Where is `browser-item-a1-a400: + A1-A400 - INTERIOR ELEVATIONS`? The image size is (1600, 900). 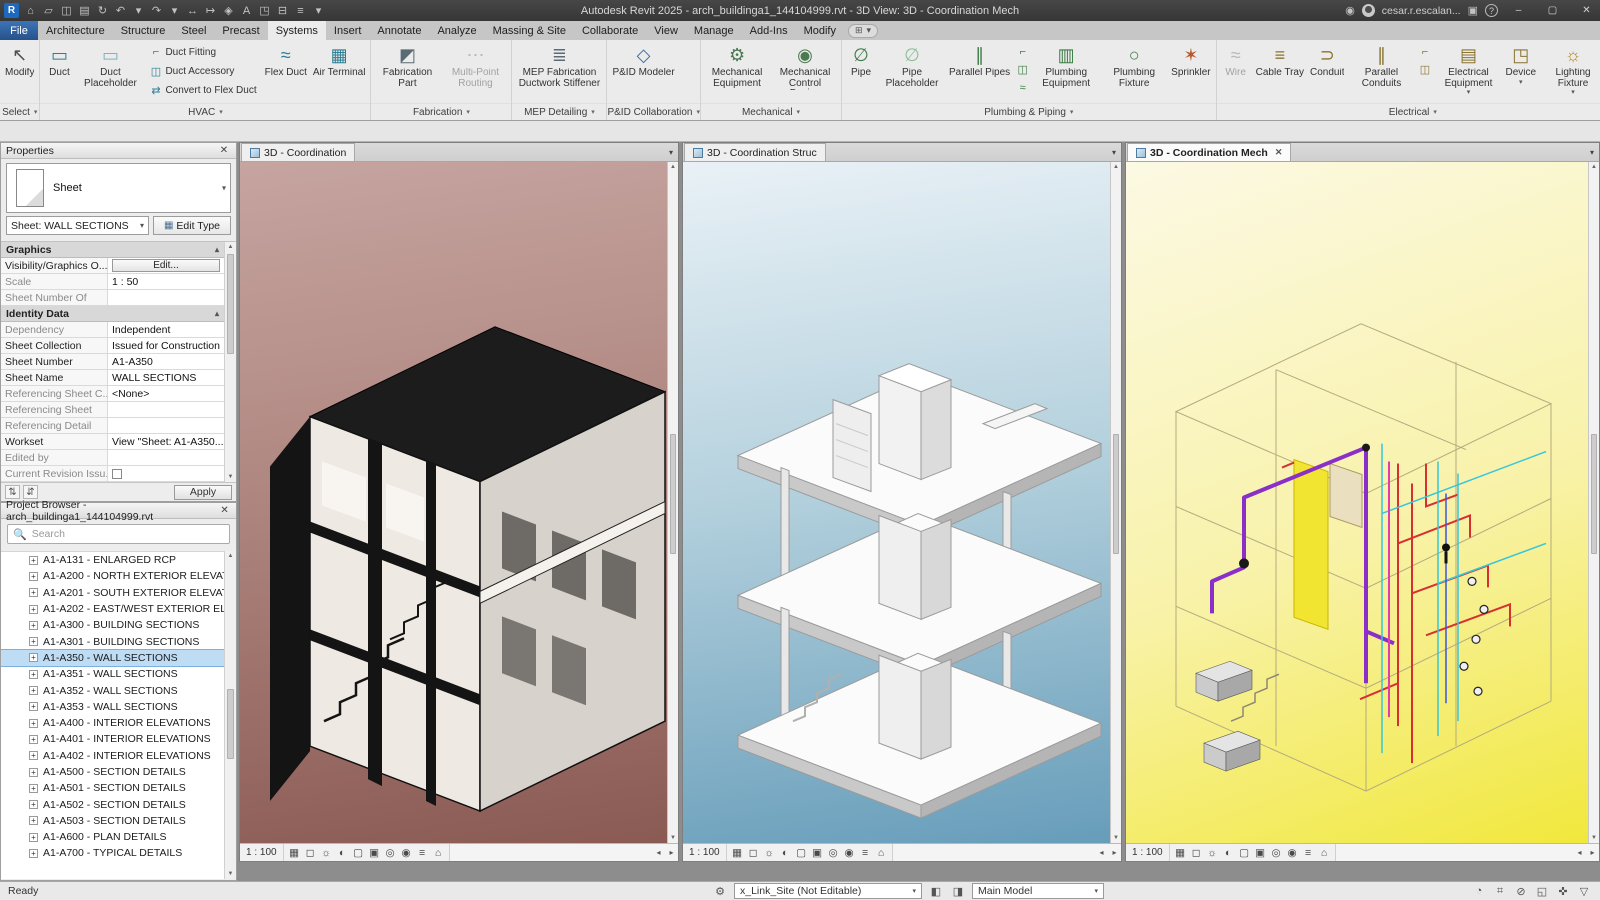
browser-item-a1-a400: + A1-A400 - INTERIOR ELEVATIONS is located at coordinates (112, 723).